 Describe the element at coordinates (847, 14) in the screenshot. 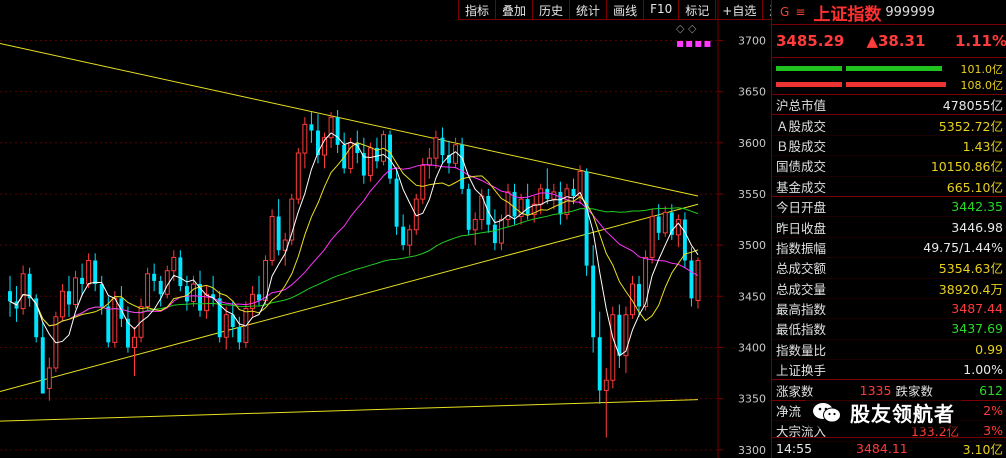

I see `index-name: 上证指数` at that location.